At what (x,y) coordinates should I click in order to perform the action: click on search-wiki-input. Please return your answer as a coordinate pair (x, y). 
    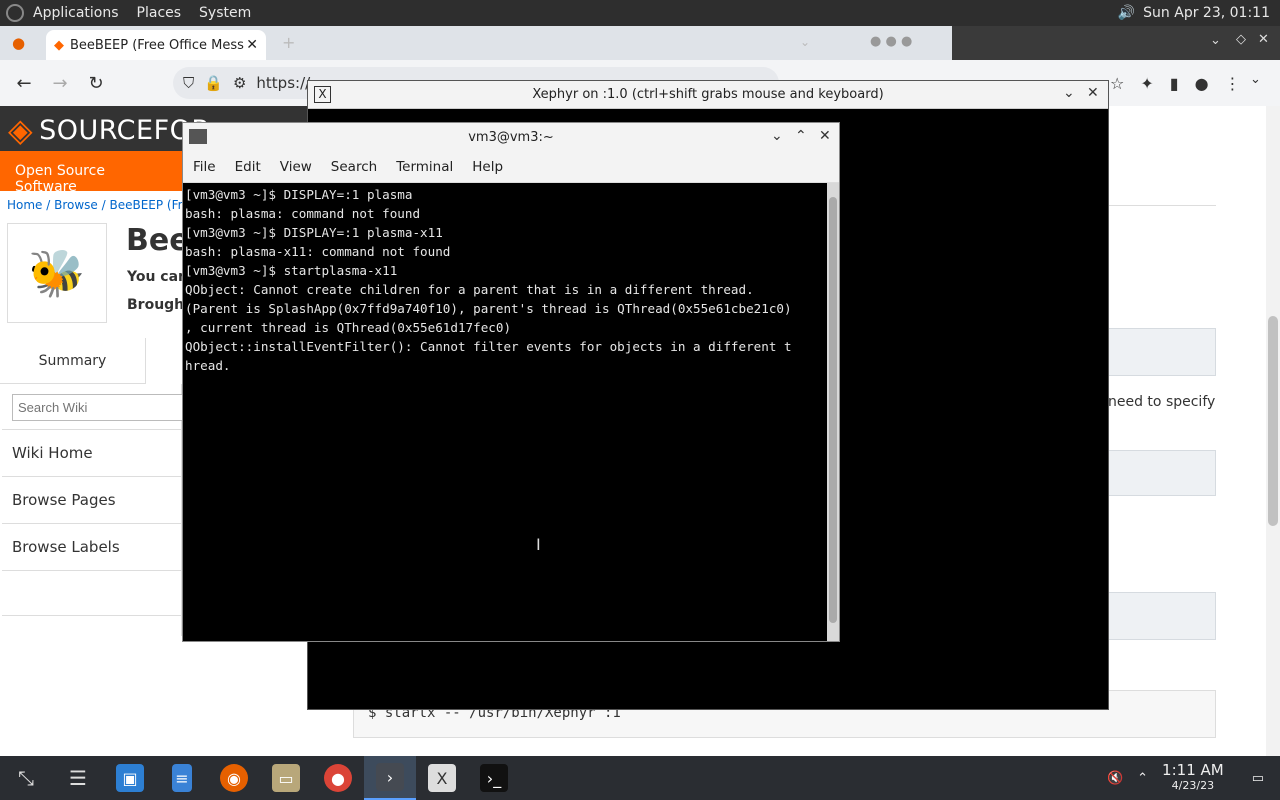
    Looking at the image, I should click on (98, 407).